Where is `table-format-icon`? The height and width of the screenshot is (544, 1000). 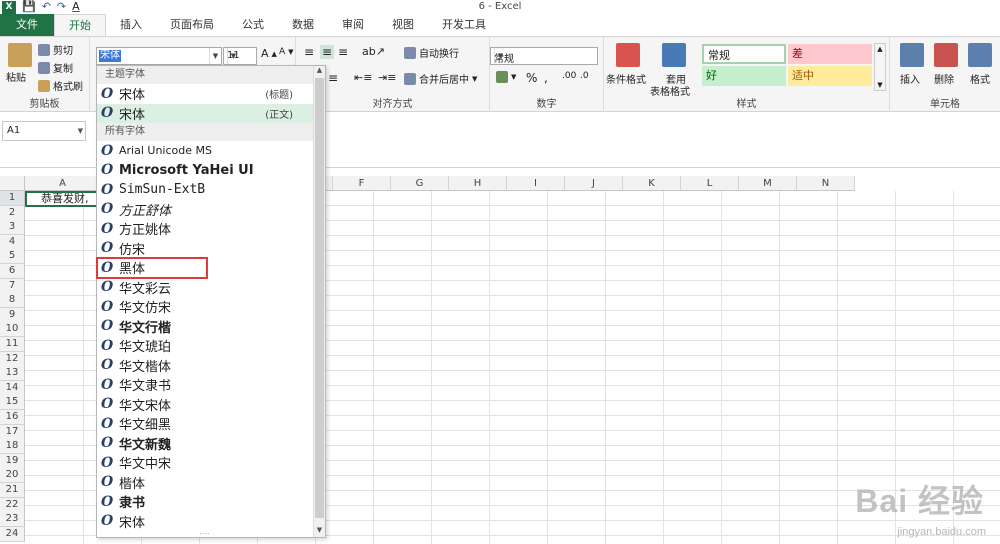
table-format-icon is located at coordinates (674, 55).